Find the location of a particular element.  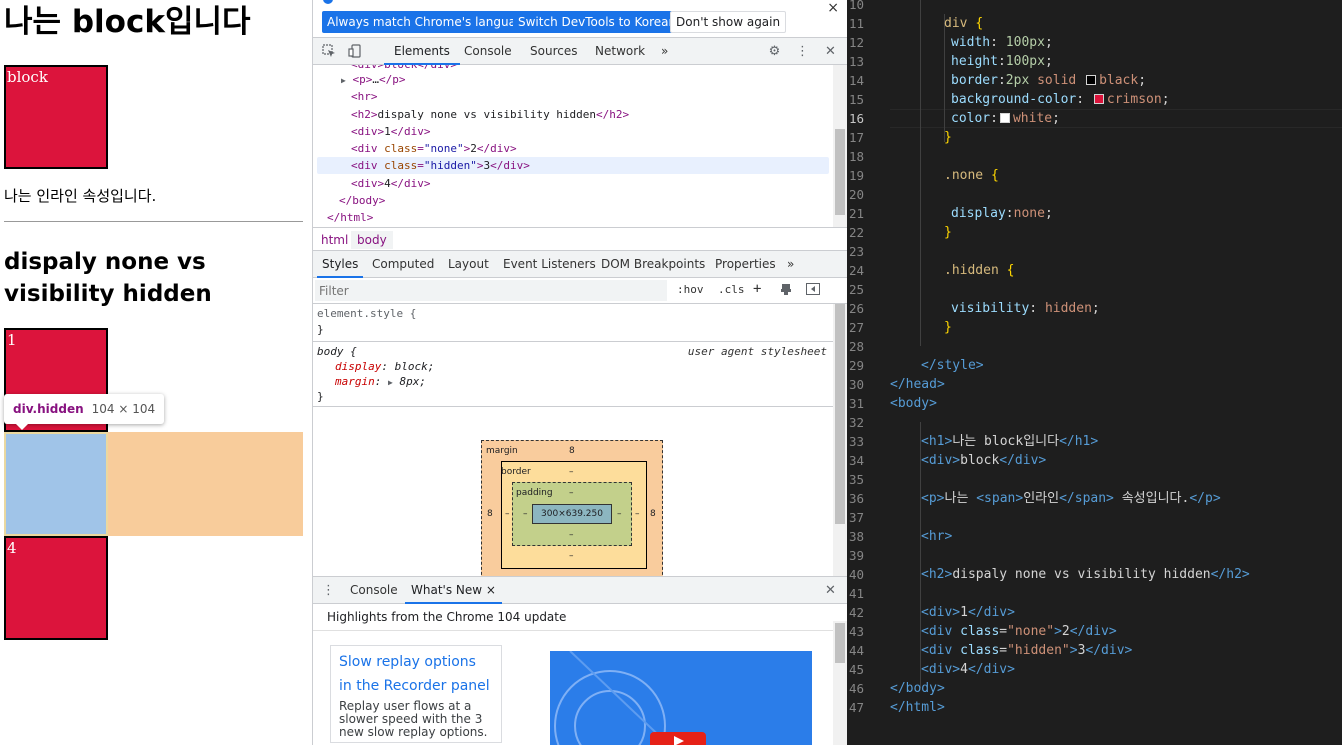

color-swatch-white is located at coordinates (1004, 118).